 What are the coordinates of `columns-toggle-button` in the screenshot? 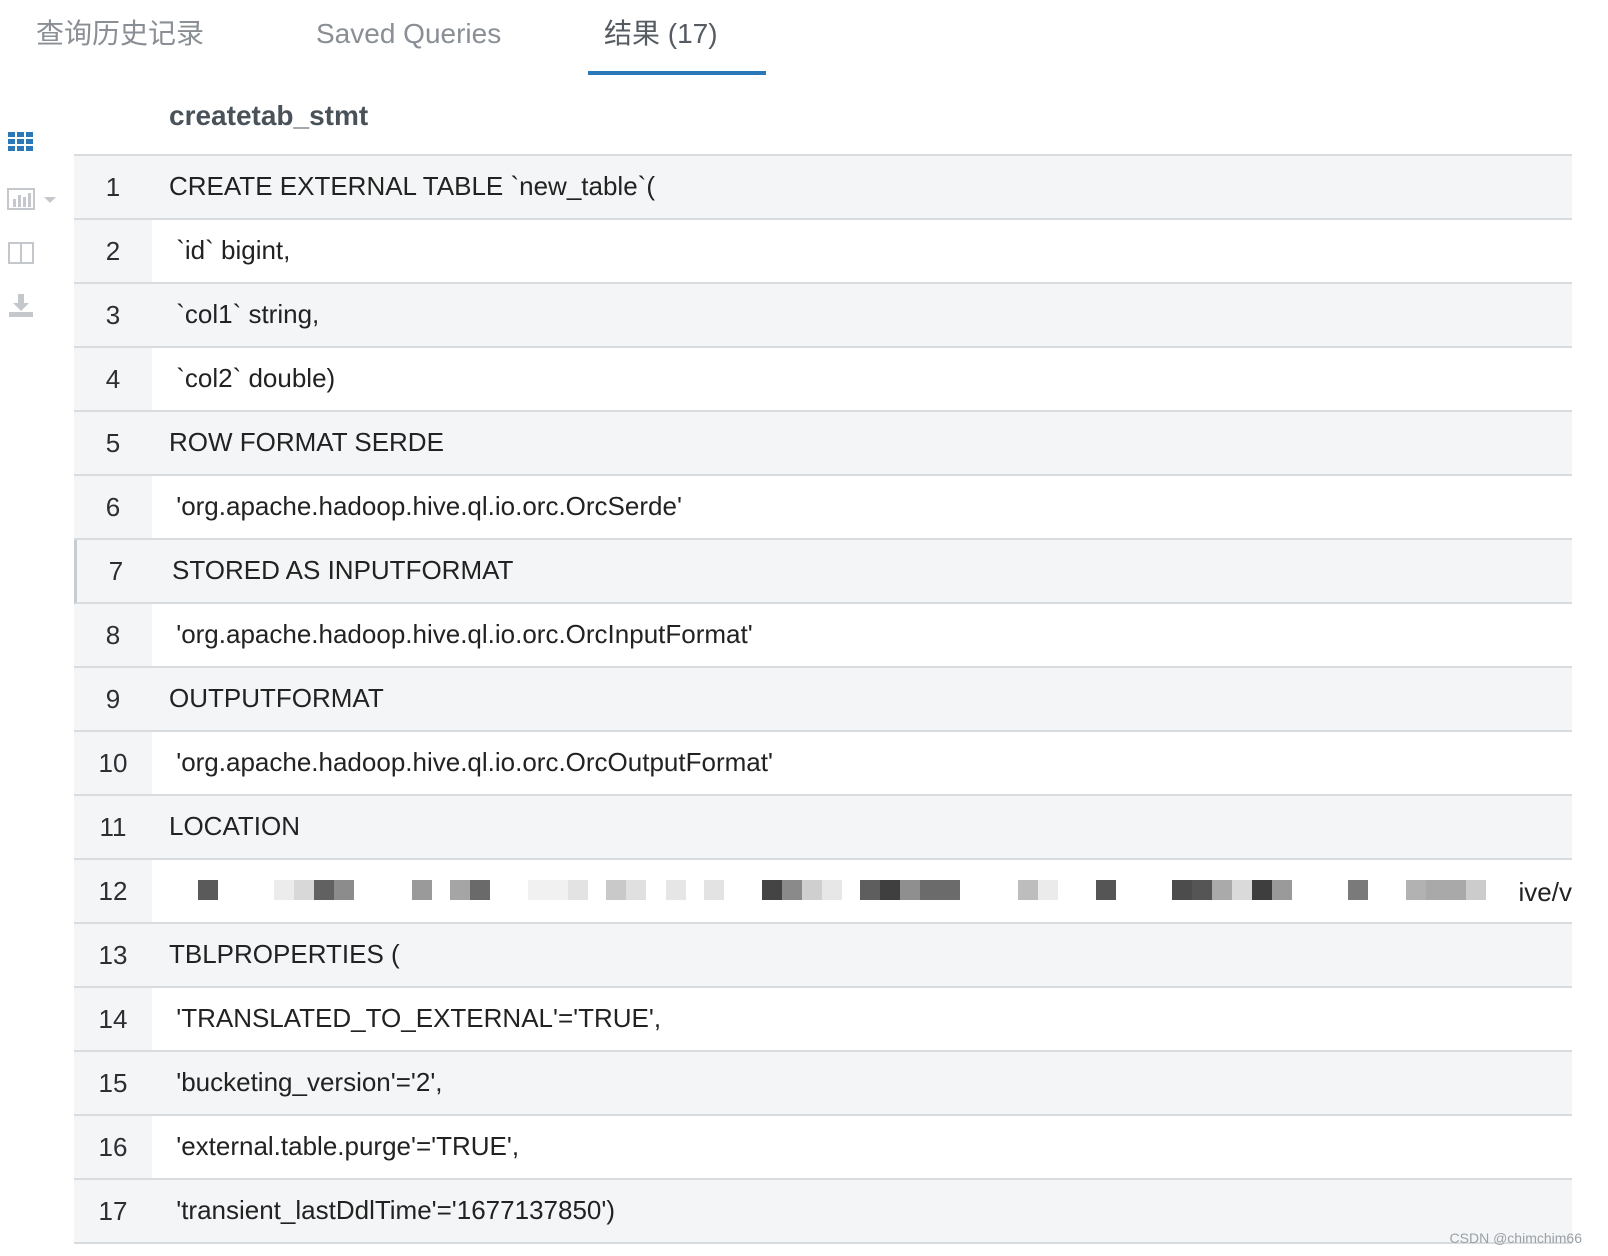 It's located at (34, 260).